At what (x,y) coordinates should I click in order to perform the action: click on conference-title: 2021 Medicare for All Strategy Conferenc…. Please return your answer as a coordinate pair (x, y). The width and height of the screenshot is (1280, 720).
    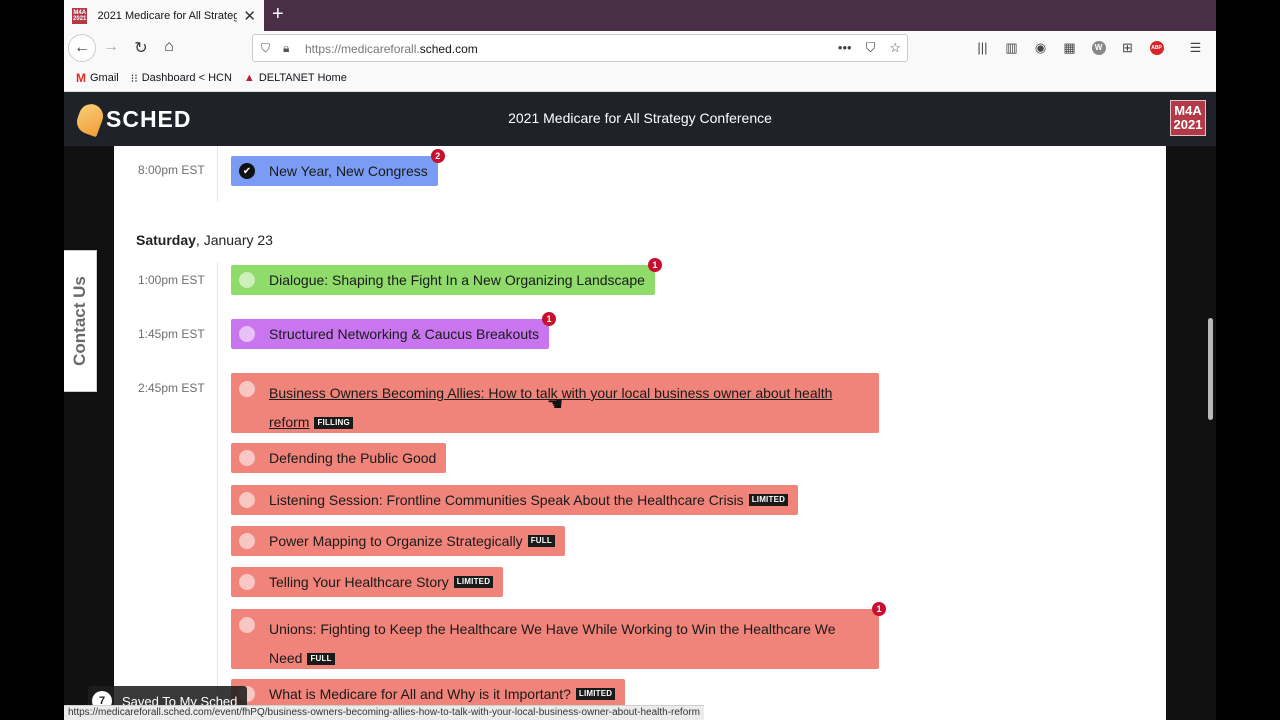
    Looking at the image, I should click on (640, 118).